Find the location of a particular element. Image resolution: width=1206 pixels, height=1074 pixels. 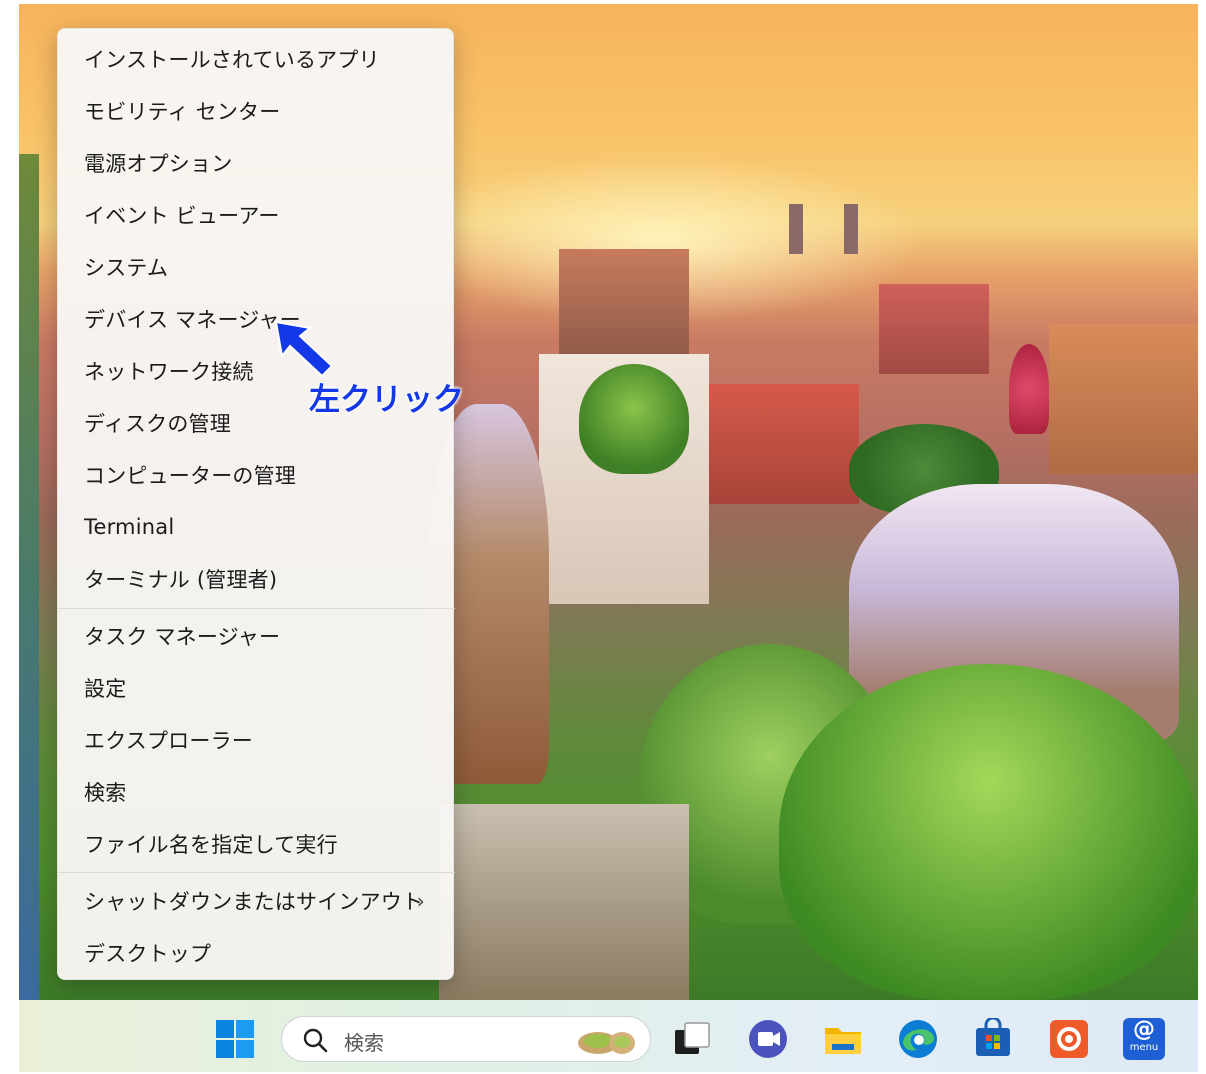

search-highlight-icon is located at coordinates (606, 1043).